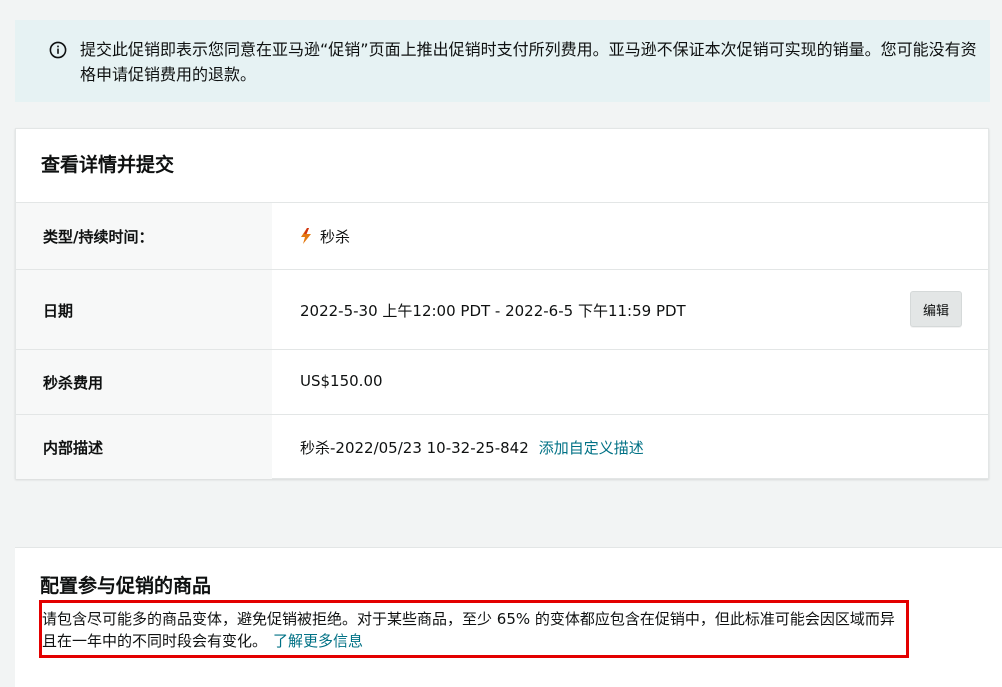  What do you see at coordinates (502, 236) in the screenshot?
I see `row-type-duration: 类型/持续时间： 秒杀` at bounding box center [502, 236].